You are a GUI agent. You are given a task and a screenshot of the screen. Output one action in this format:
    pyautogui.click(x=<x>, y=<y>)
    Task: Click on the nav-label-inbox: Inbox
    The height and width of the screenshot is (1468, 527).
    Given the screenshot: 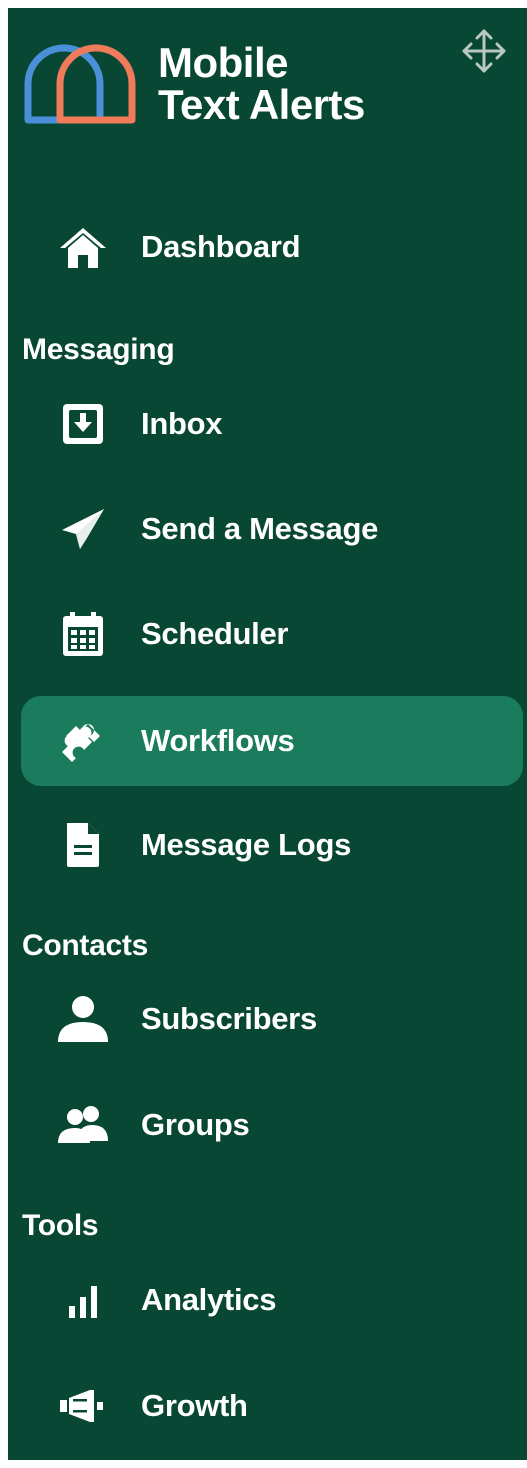 What is the action you would take?
    pyautogui.click(x=182, y=423)
    